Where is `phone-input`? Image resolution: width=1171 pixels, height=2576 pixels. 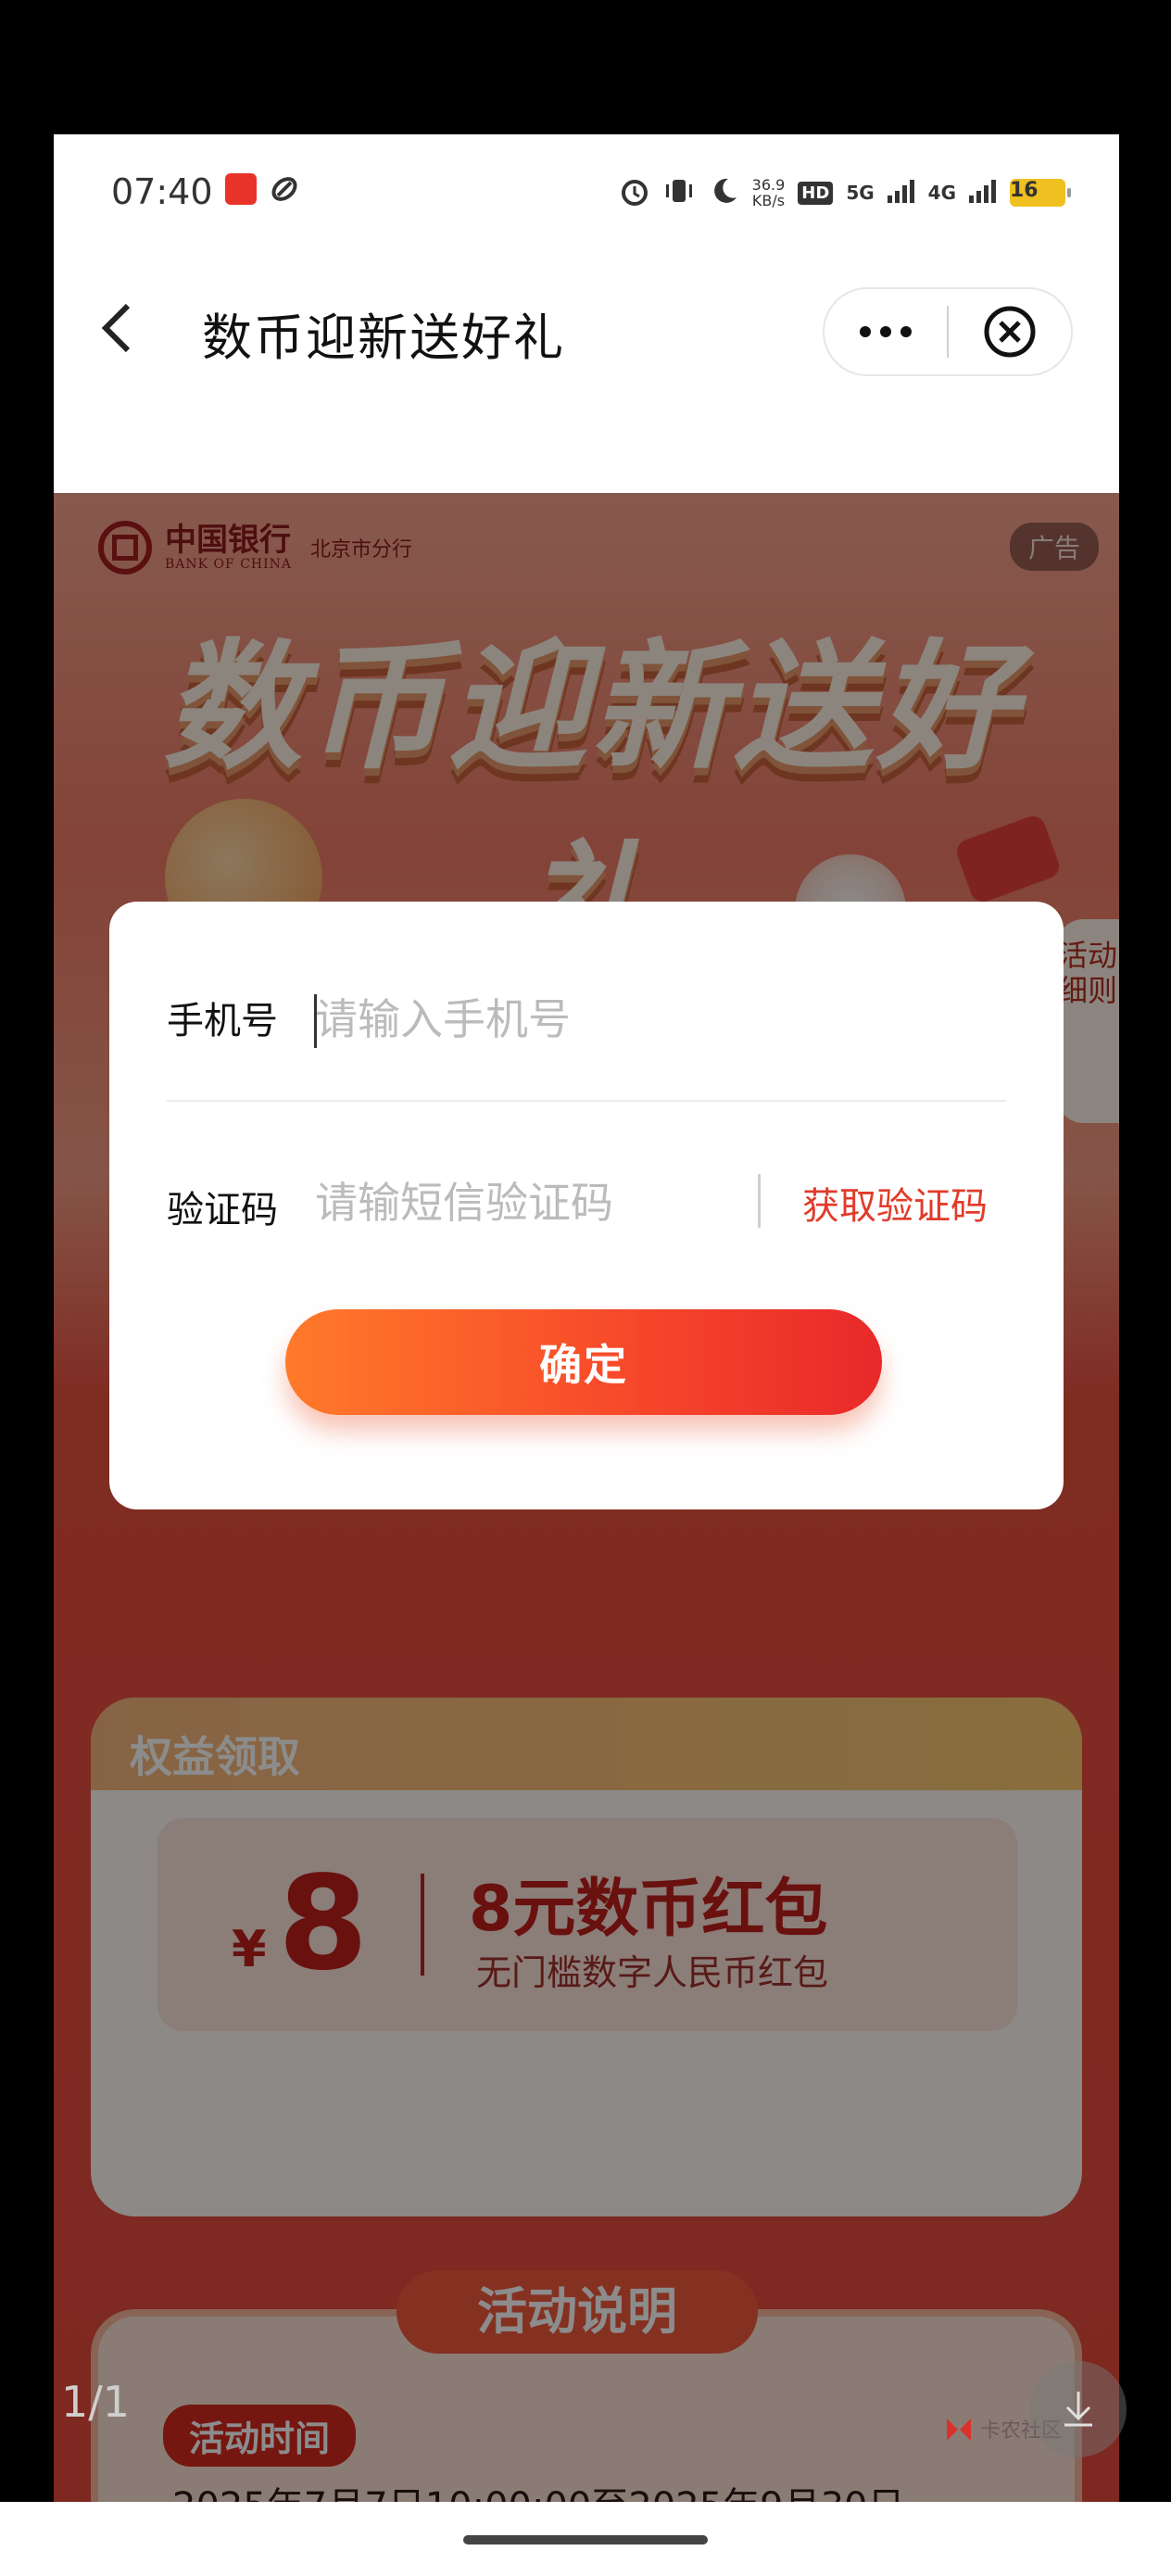 phone-input is located at coordinates (533, 1020).